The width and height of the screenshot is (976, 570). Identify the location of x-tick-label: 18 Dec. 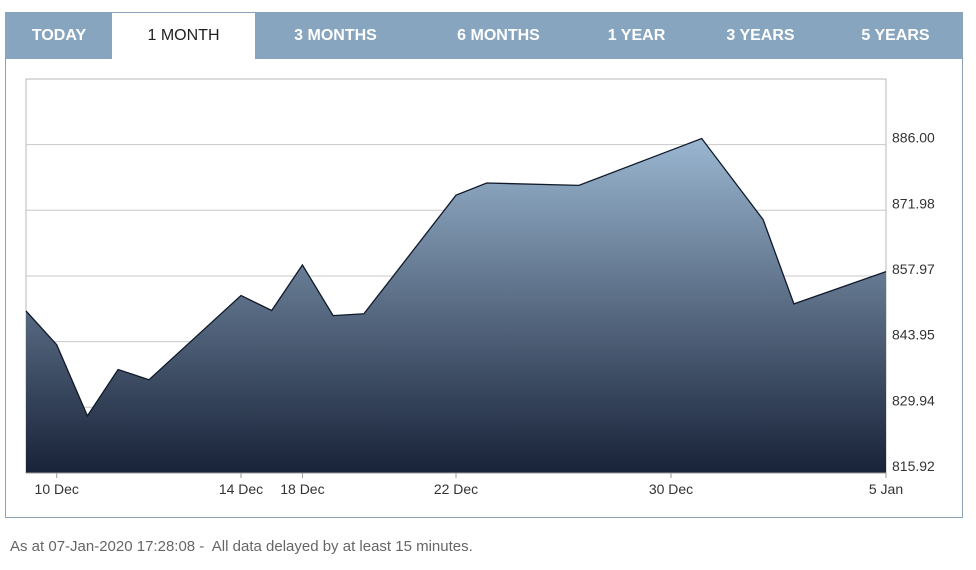
(302, 489).